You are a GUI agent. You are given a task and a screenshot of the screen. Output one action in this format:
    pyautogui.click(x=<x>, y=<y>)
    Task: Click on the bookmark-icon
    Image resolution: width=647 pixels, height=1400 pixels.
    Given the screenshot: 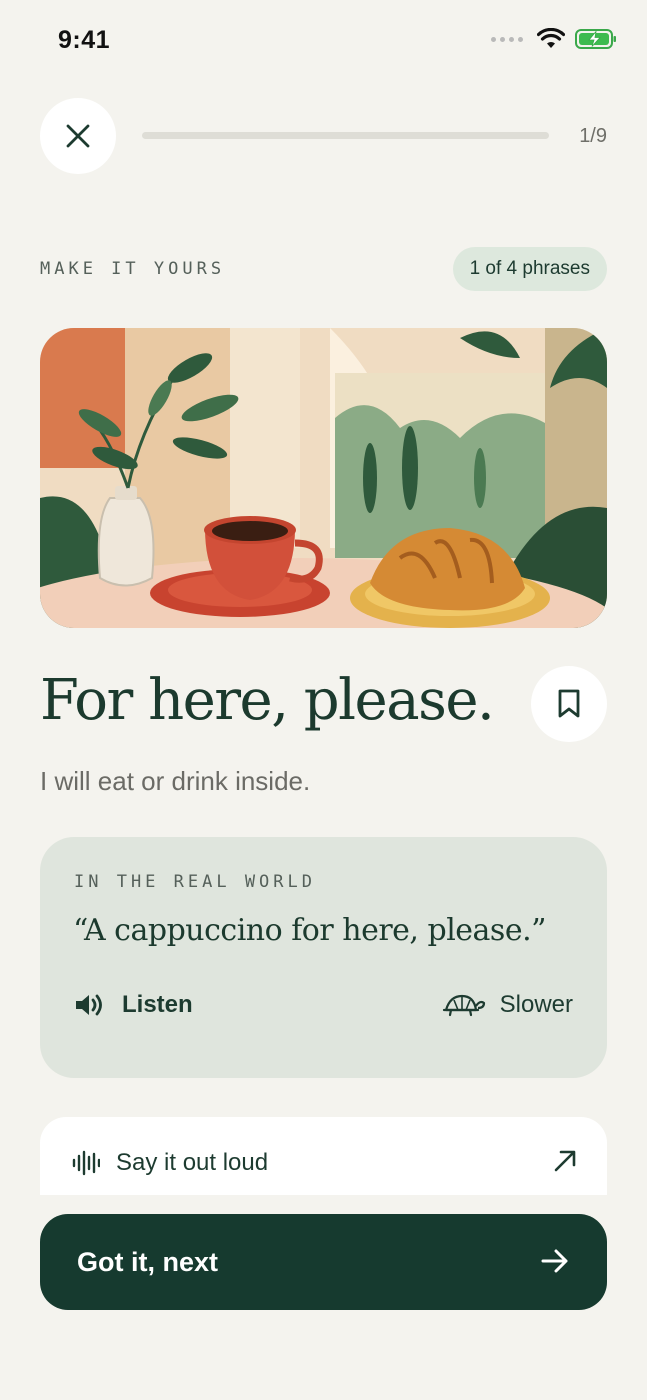 What is the action you would take?
    pyautogui.click(x=569, y=703)
    